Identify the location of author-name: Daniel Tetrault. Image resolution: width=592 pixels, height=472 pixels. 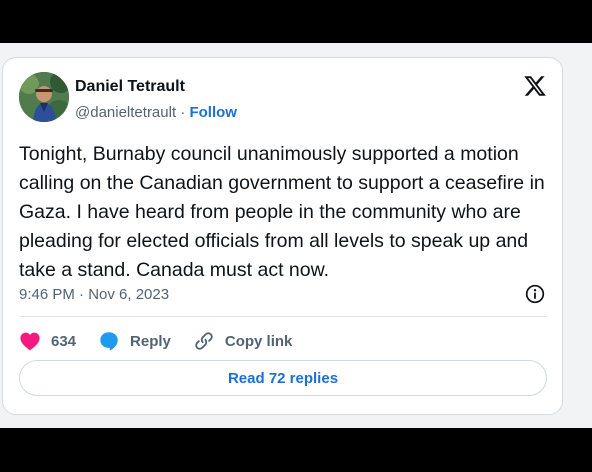
(130, 87).